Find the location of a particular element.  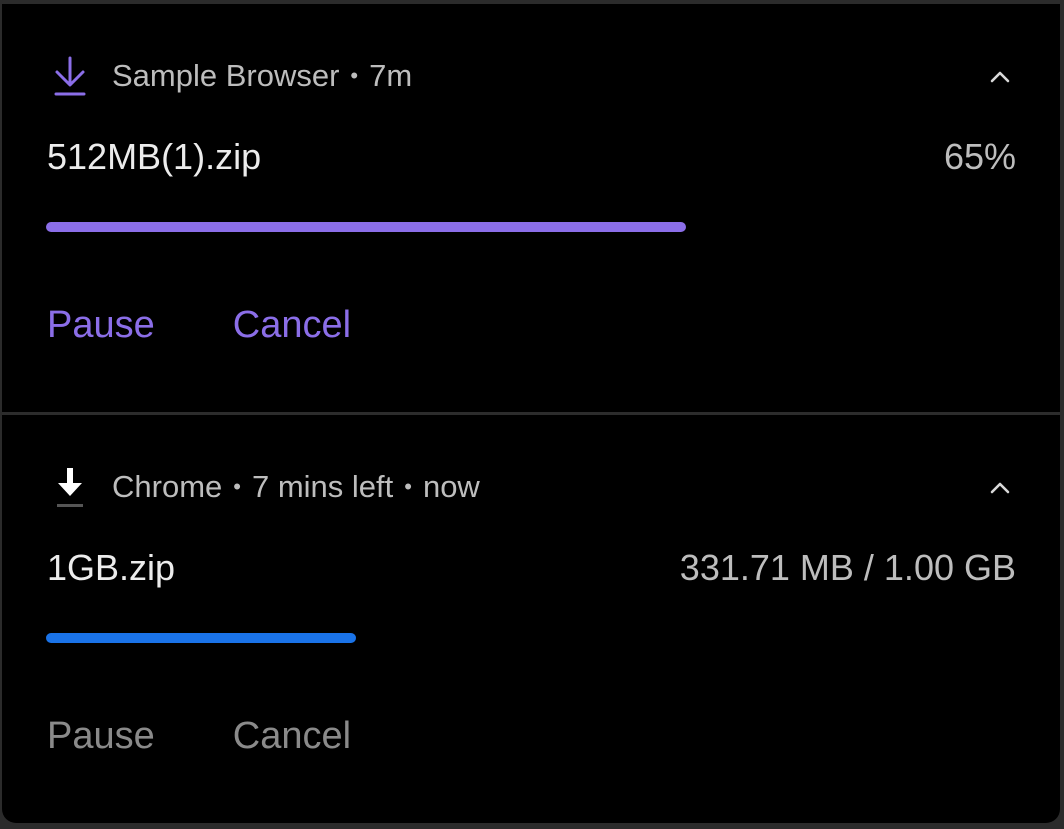

download-progress-percent: 65% is located at coordinates (979, 156).